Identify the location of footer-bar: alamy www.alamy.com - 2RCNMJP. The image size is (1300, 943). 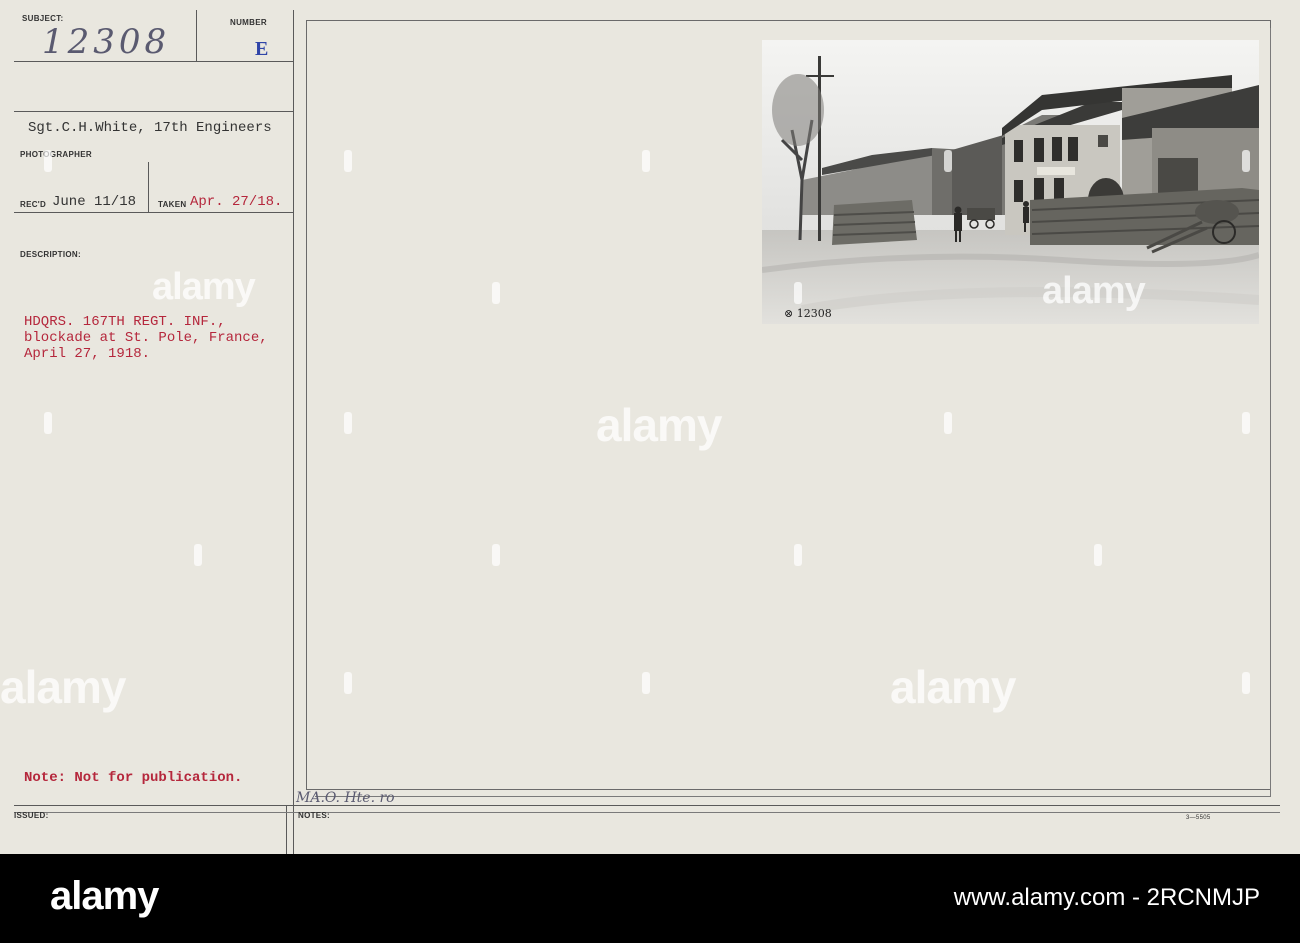
(650, 898).